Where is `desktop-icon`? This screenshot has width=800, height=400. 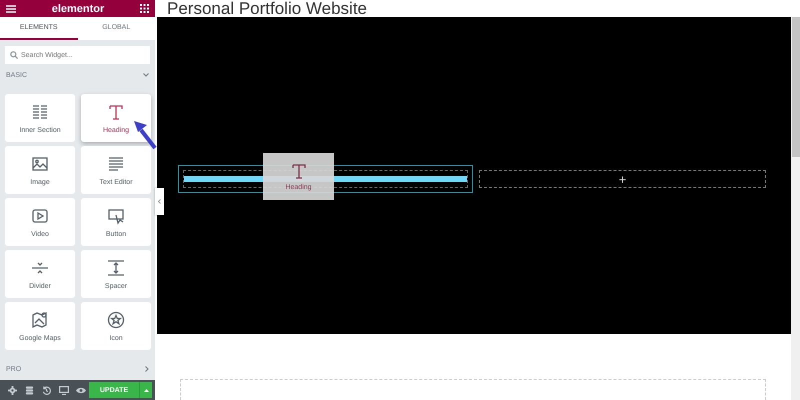
desktop-icon is located at coordinates (63, 390).